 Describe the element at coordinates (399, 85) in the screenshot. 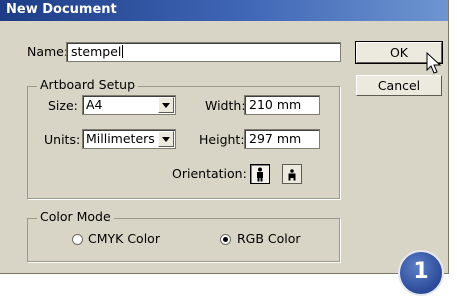

I see `cancel-button: Cancel` at that location.